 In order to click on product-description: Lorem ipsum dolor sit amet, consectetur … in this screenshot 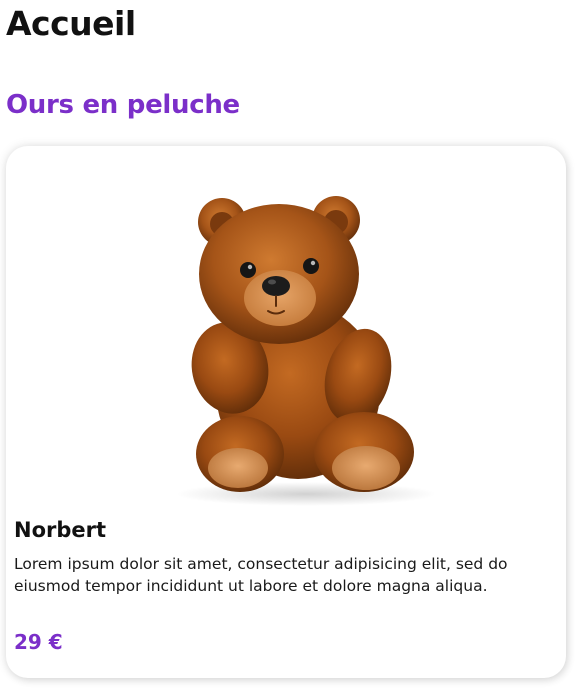, I will do `click(261, 575)`.